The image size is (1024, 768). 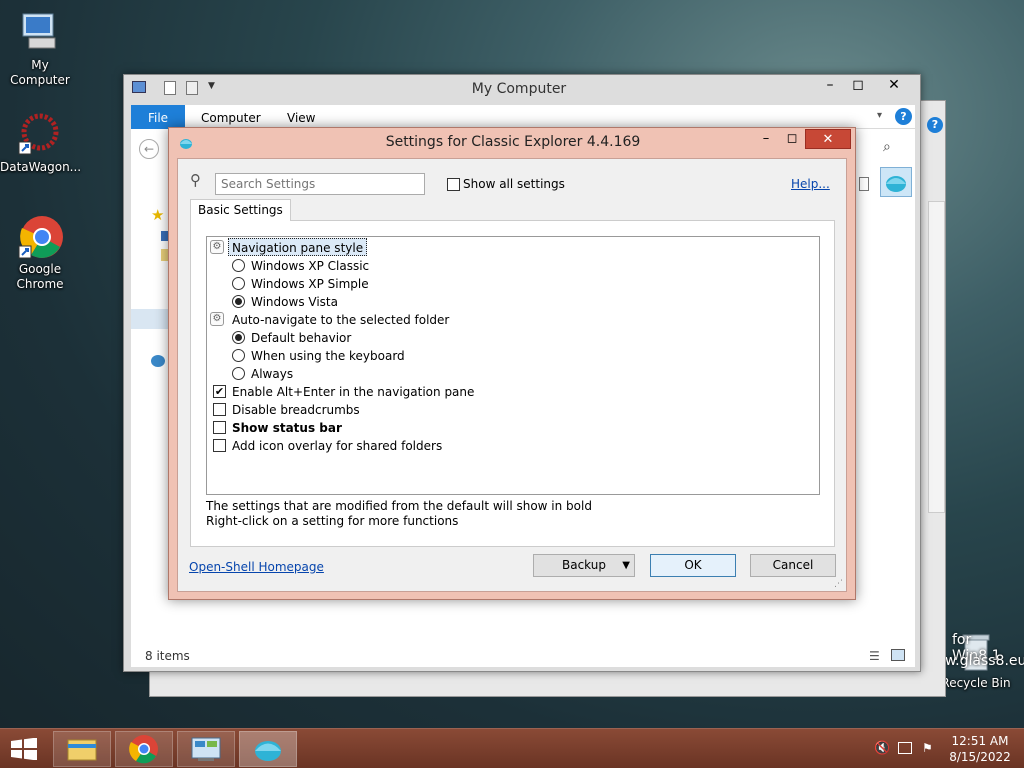 What do you see at coordinates (980, 741) in the screenshot?
I see `clock-time: 12:51 AM` at bounding box center [980, 741].